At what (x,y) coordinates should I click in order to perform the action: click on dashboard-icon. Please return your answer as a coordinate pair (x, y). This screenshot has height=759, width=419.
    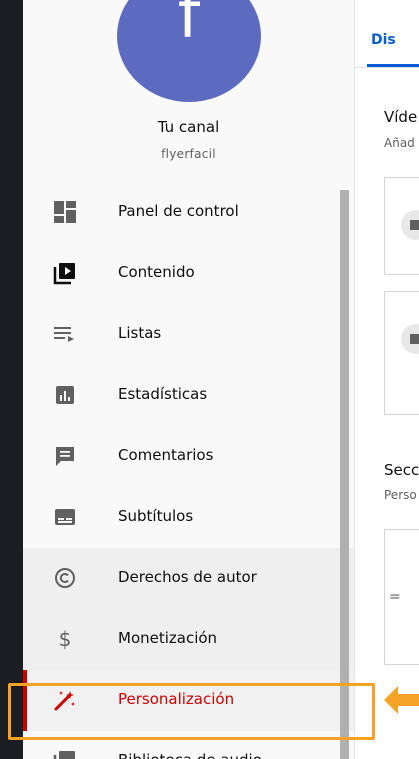
    Looking at the image, I should click on (65, 212).